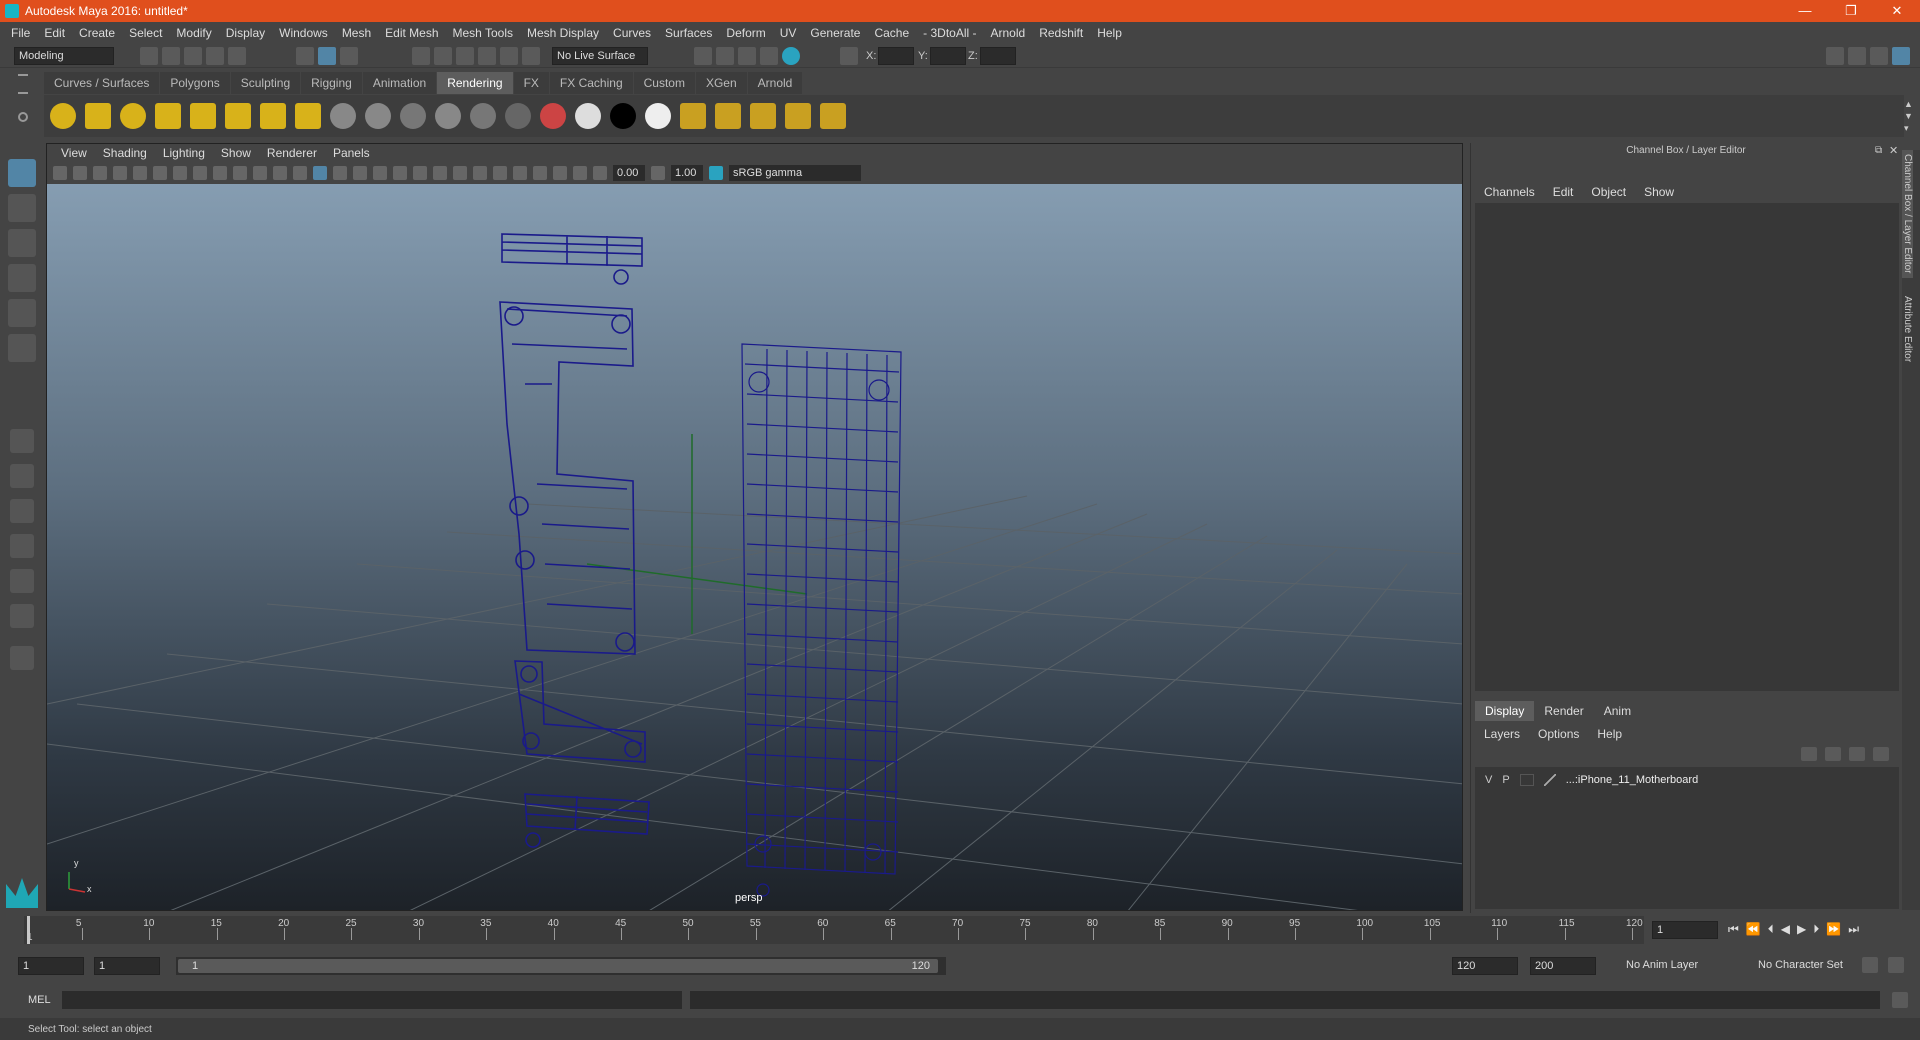  I want to click on ipr-render-icon, so click(747, 56).